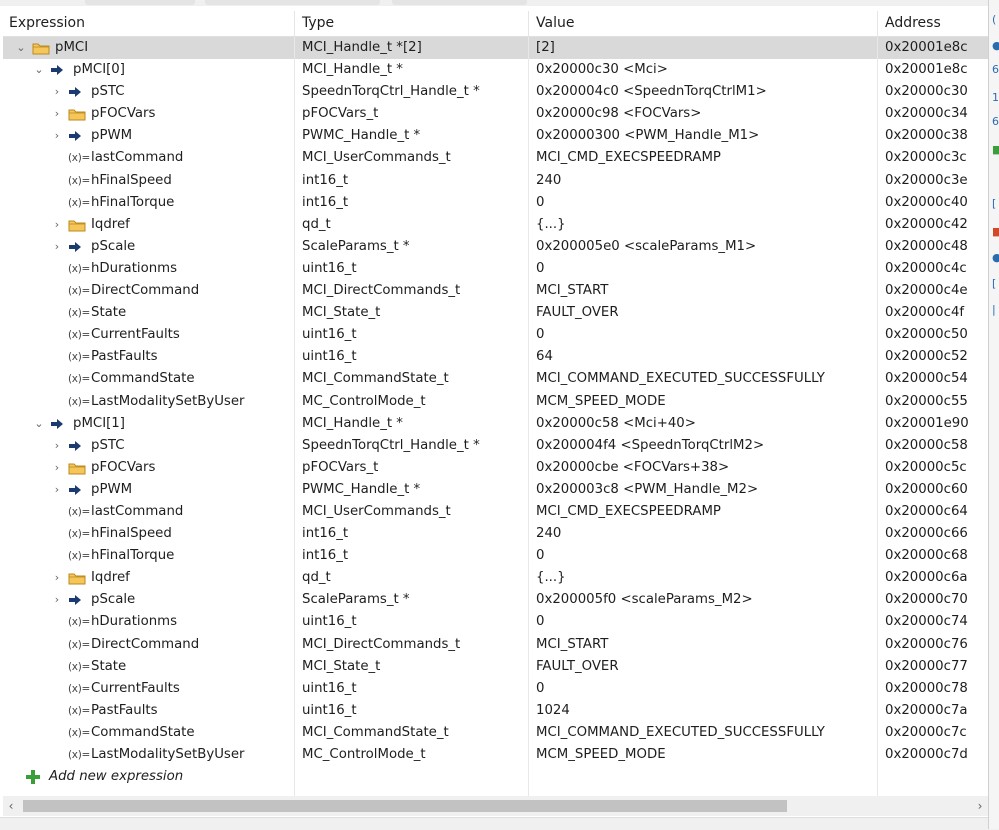 Image resolution: width=999 pixels, height=830 pixels. What do you see at coordinates (149, 423) in the screenshot?
I see `expression-cell: ⌄ pMCI[1]` at bounding box center [149, 423].